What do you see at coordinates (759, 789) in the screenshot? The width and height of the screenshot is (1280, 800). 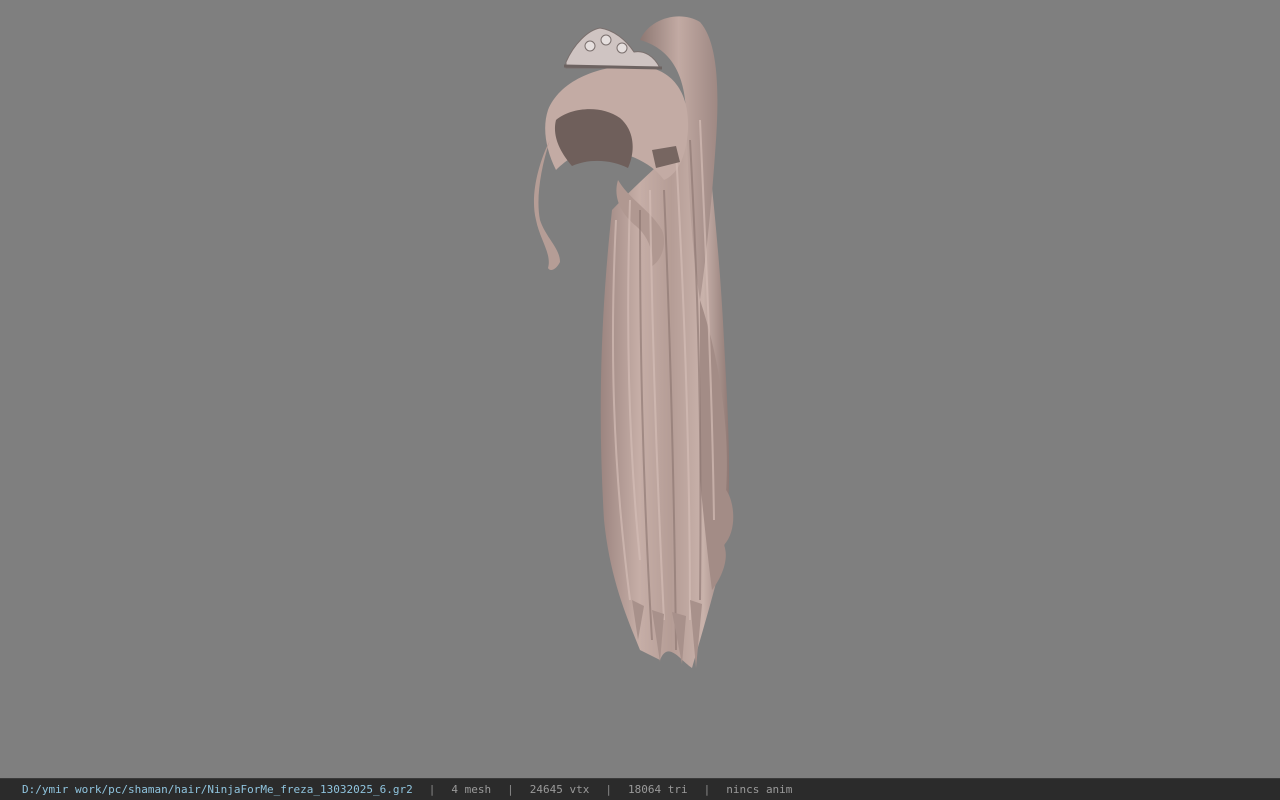 I see `anim-status-label: nincs anim` at bounding box center [759, 789].